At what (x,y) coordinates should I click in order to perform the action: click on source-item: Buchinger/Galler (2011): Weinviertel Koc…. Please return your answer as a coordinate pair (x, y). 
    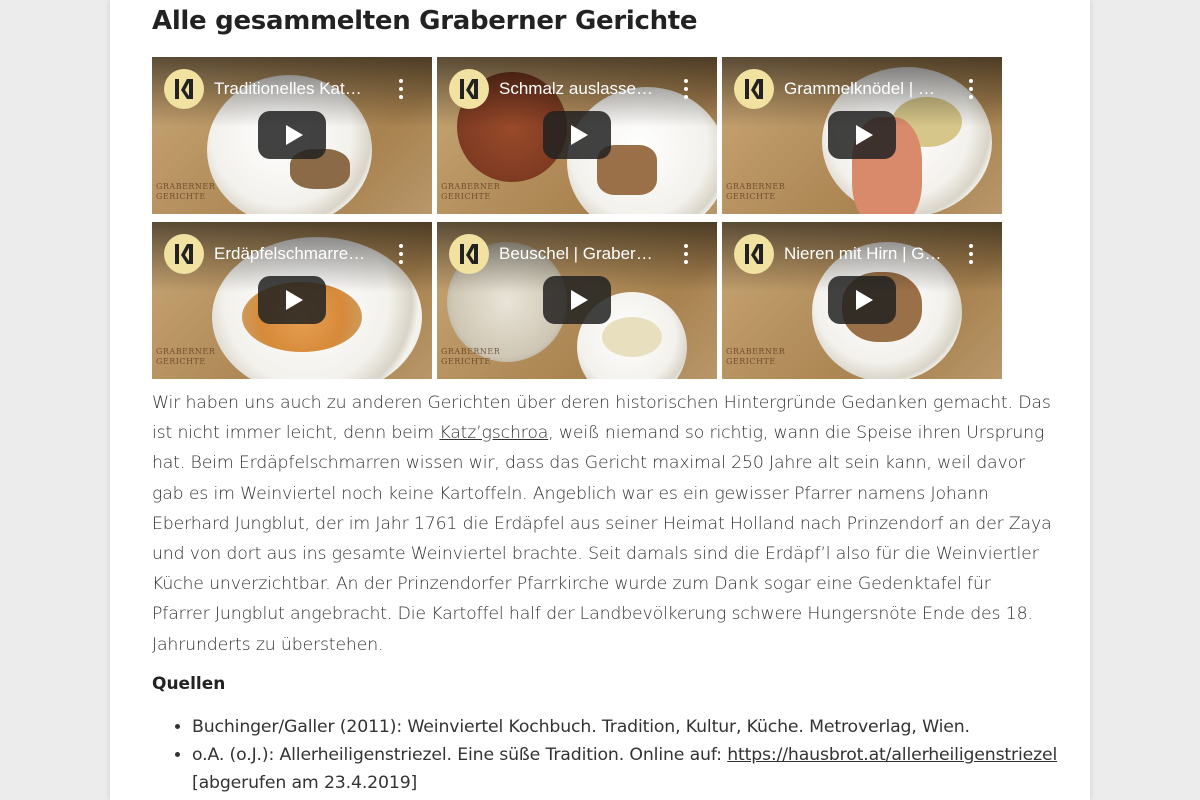
    Looking at the image, I should click on (642, 727).